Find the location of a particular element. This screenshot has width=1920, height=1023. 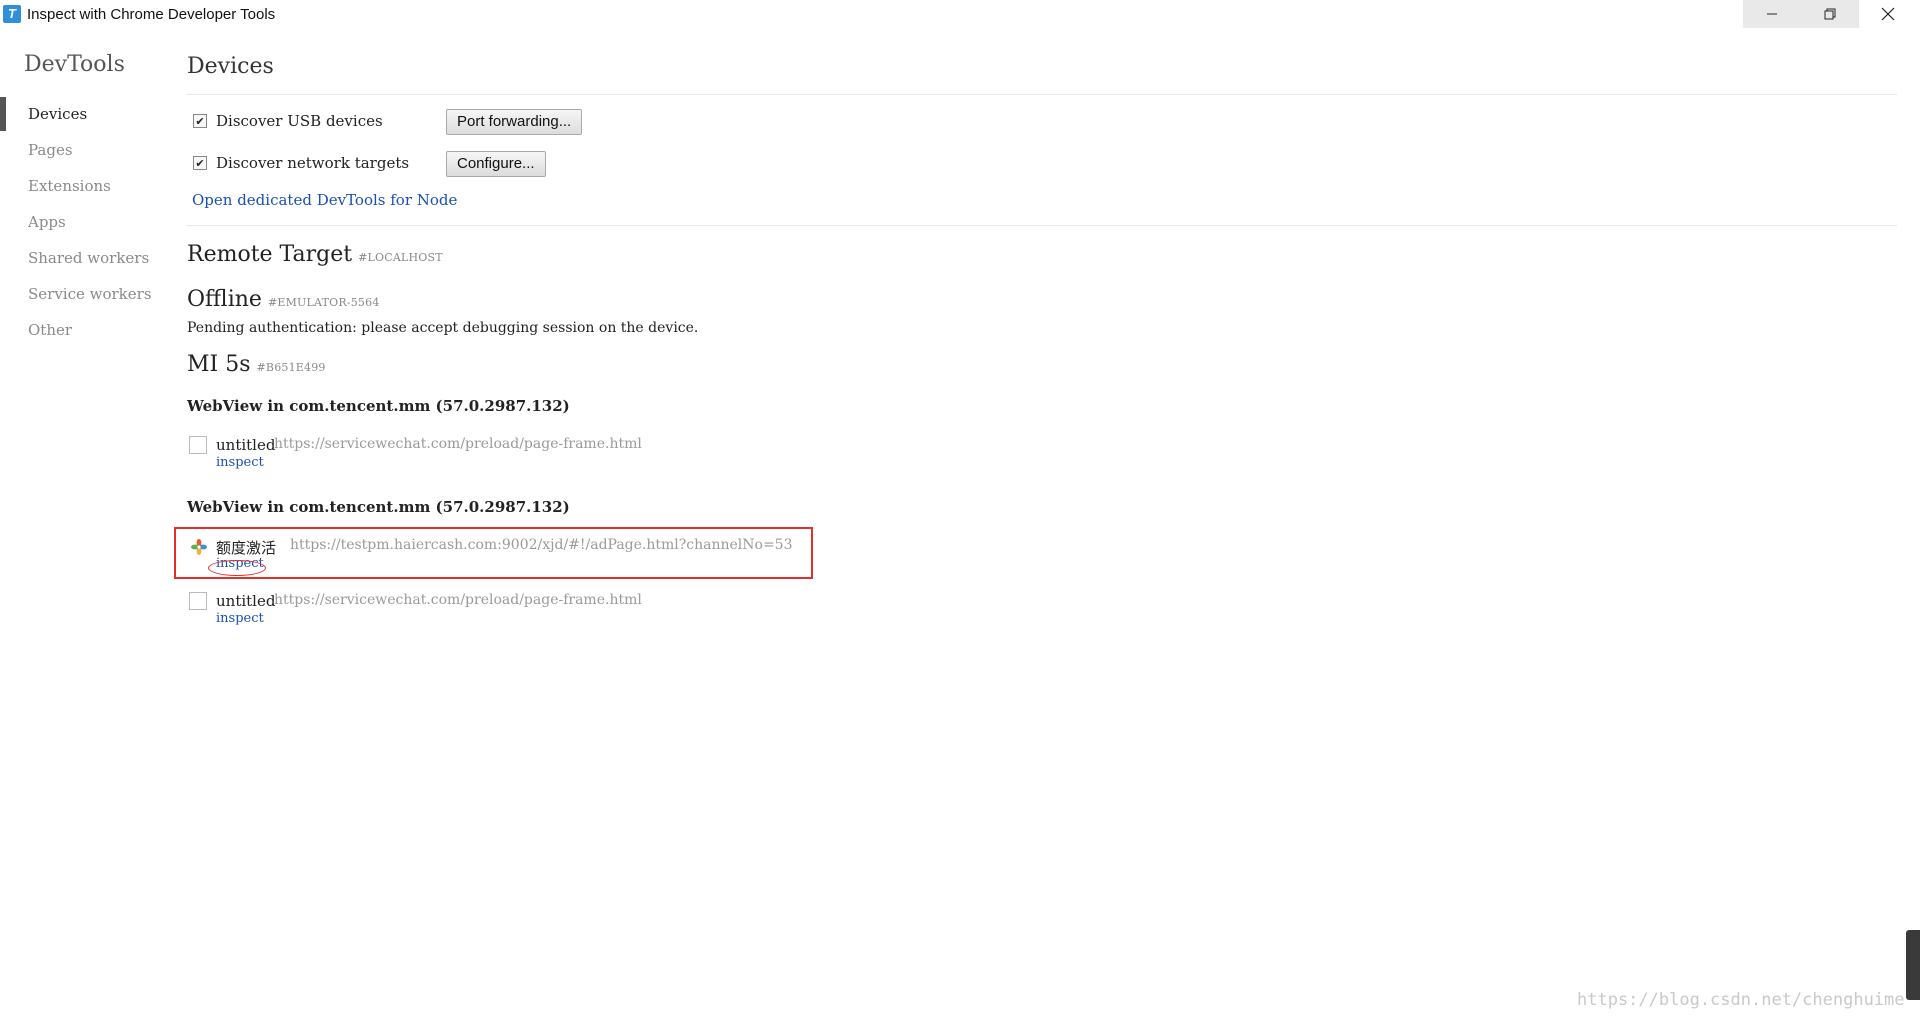

remote-target-title: Remote Target is located at coordinates (270, 254).